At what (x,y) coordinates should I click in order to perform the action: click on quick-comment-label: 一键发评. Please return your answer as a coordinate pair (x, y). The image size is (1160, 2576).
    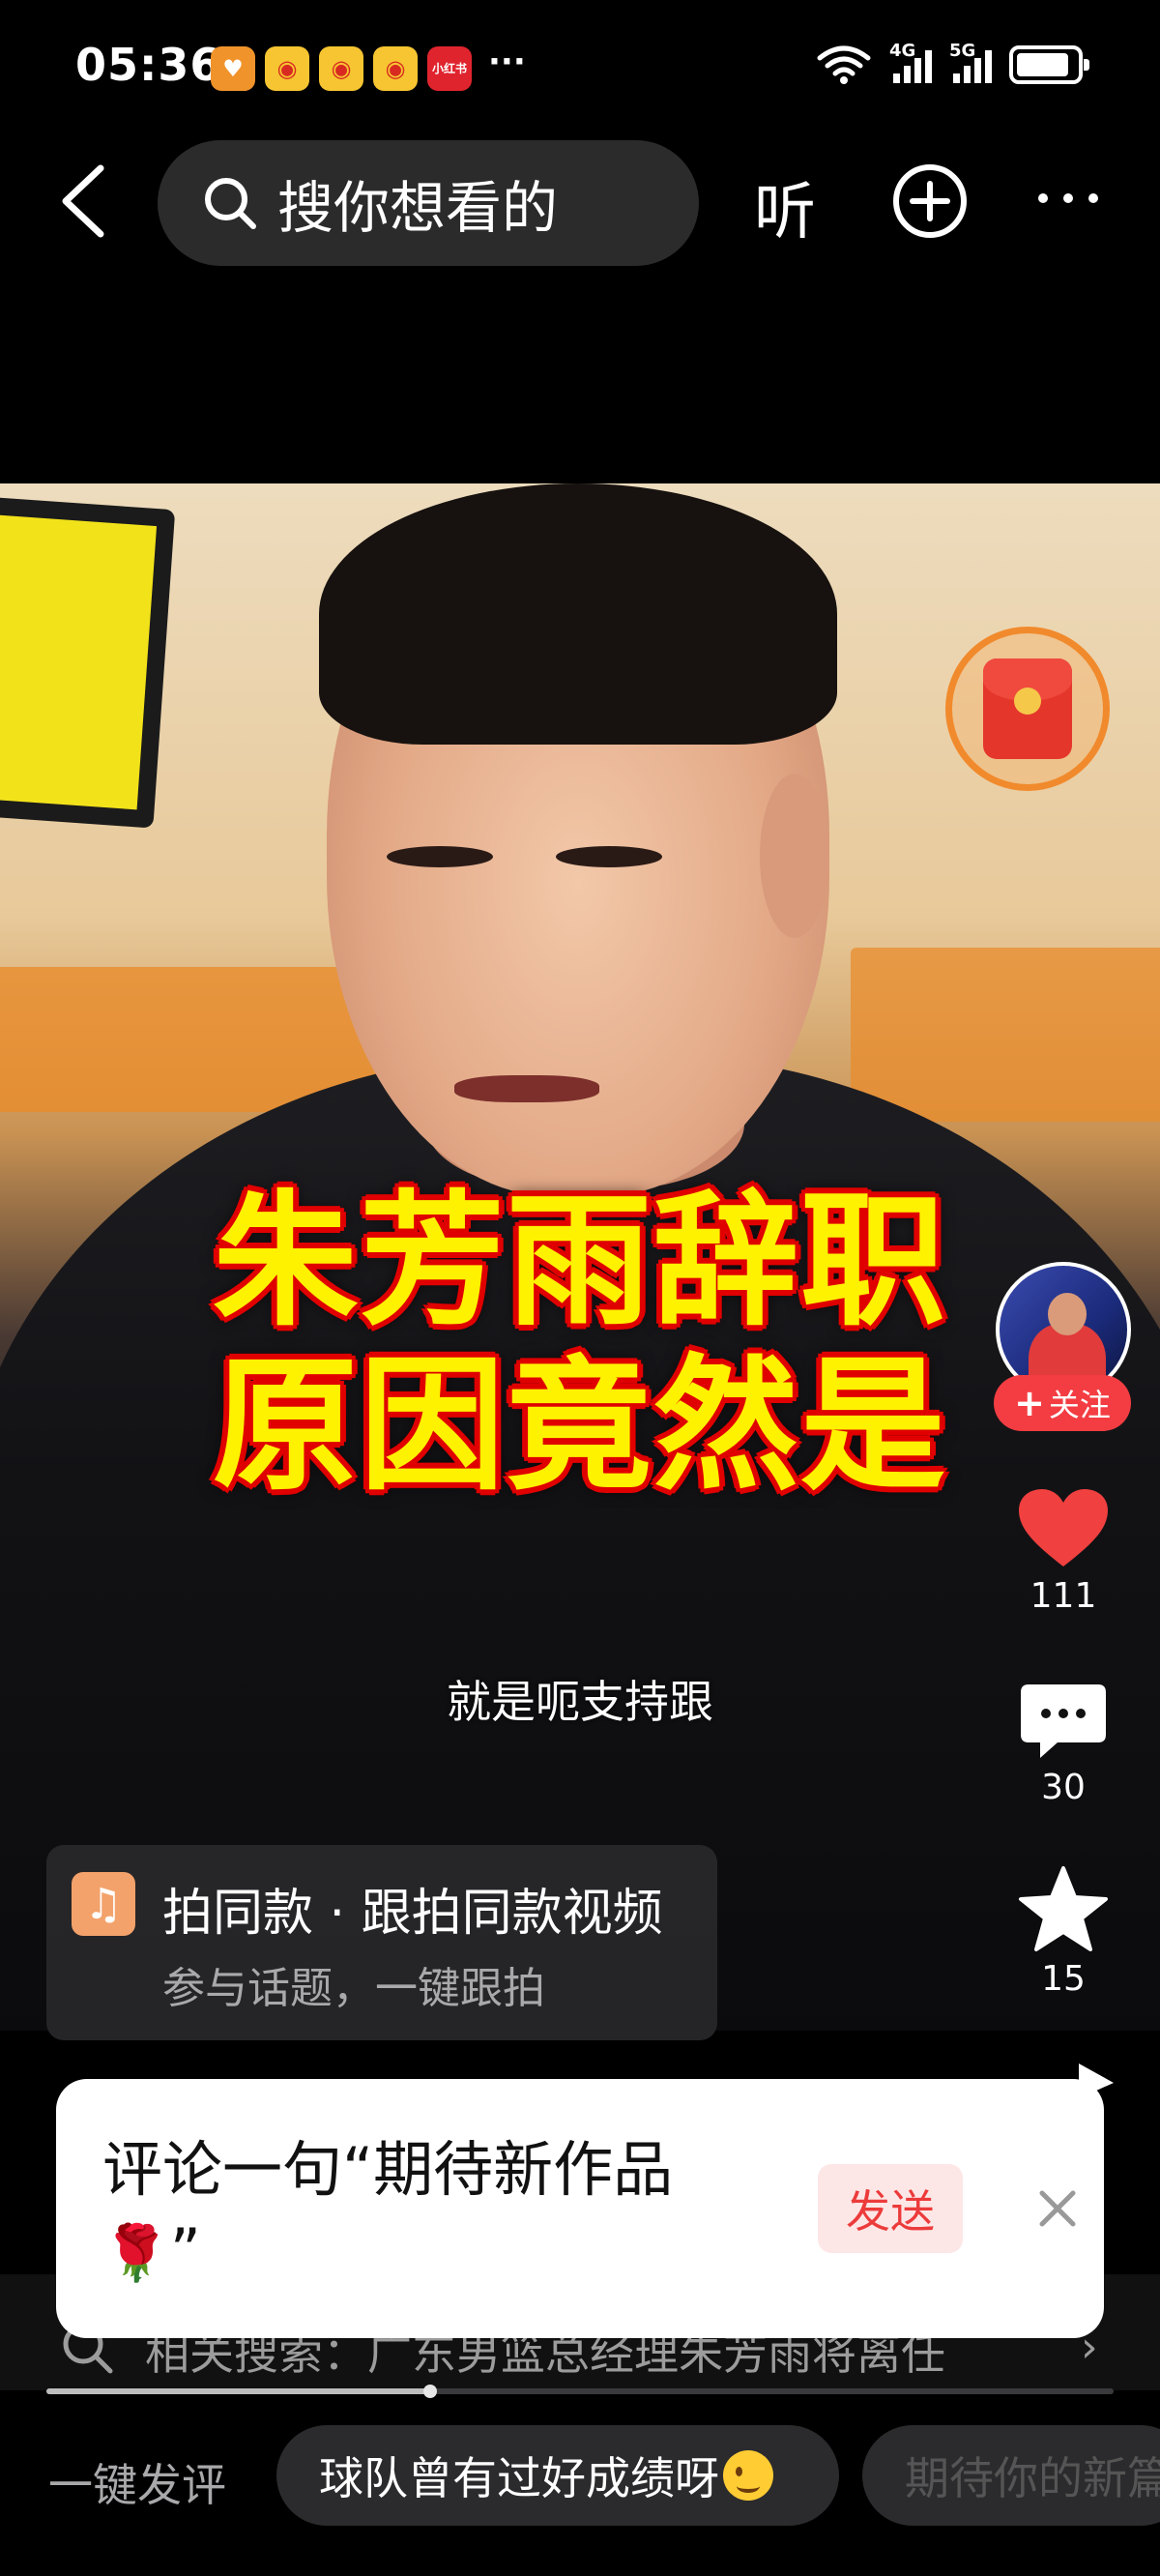
    Looking at the image, I should click on (137, 2485).